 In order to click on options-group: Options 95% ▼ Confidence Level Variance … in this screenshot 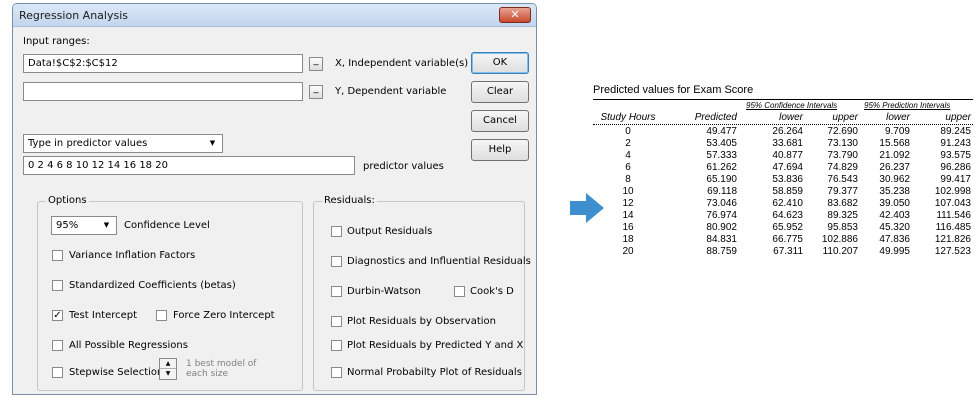, I will do `click(170, 293)`.